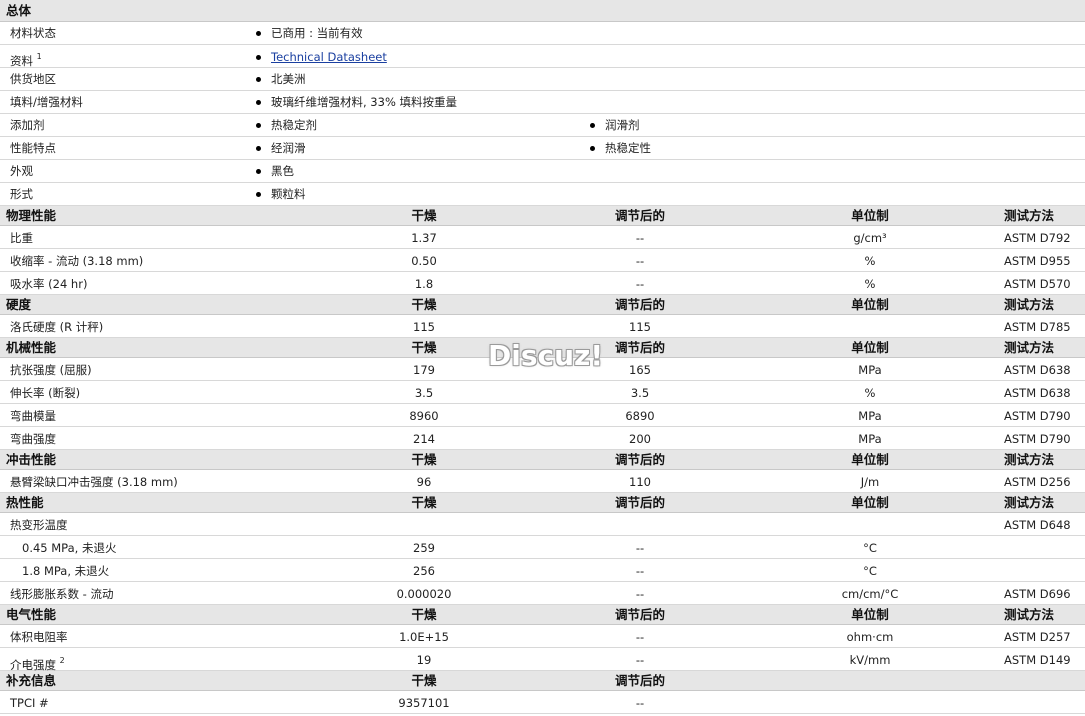 The height and width of the screenshot is (716, 1085). What do you see at coordinates (66, 571) in the screenshot?
I see `property-name: 1.8 MPa, 未退火` at bounding box center [66, 571].